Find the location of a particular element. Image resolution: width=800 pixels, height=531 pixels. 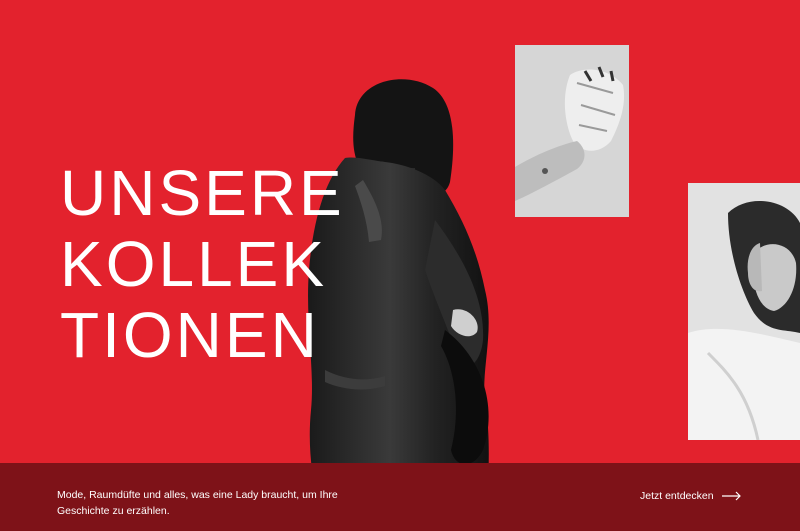

headline-line-3: TIONEN is located at coordinates (190, 335).